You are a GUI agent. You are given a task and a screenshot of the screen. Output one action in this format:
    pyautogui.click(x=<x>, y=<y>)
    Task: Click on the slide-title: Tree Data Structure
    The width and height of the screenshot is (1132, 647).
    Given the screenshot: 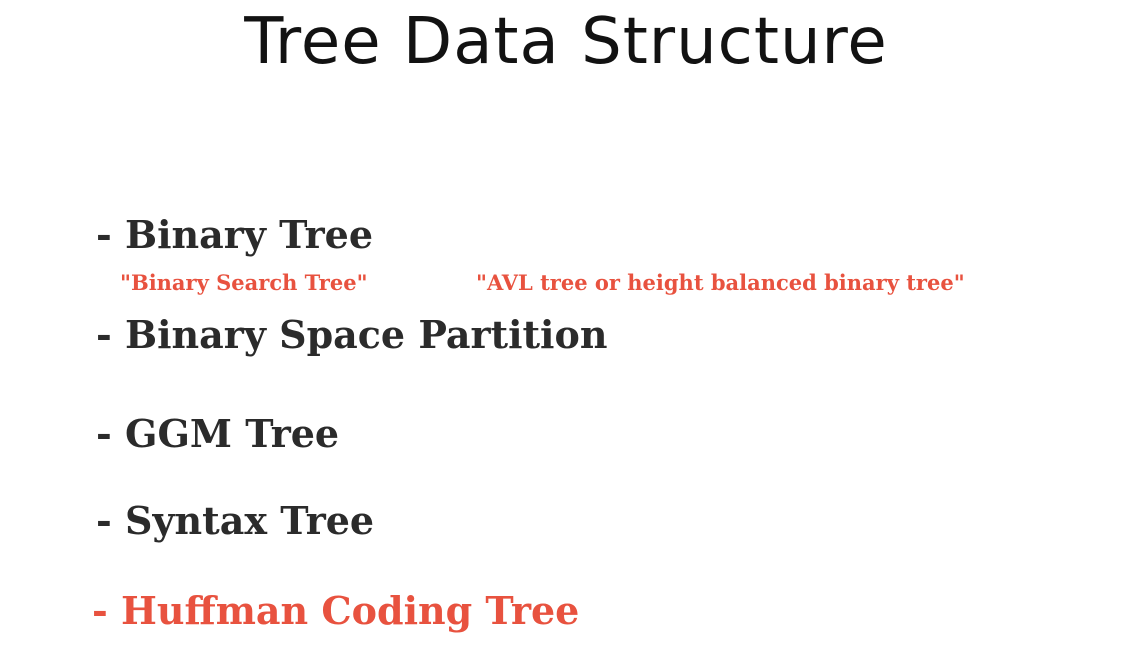 What is the action you would take?
    pyautogui.click(x=566, y=42)
    